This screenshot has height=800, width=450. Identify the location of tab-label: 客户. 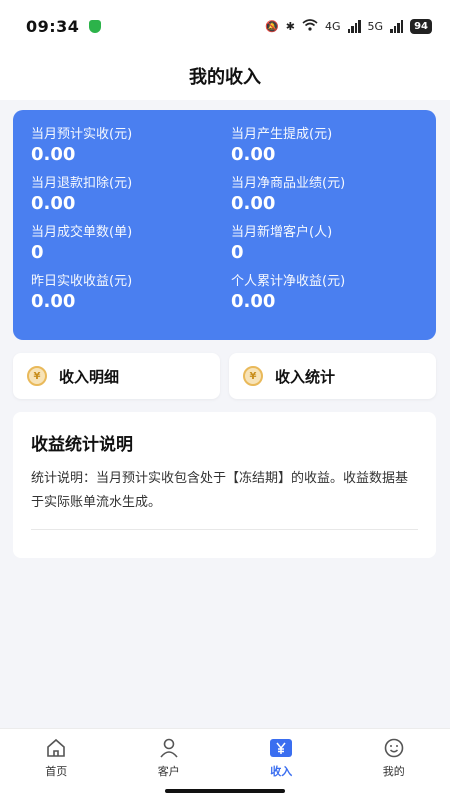
(168, 771).